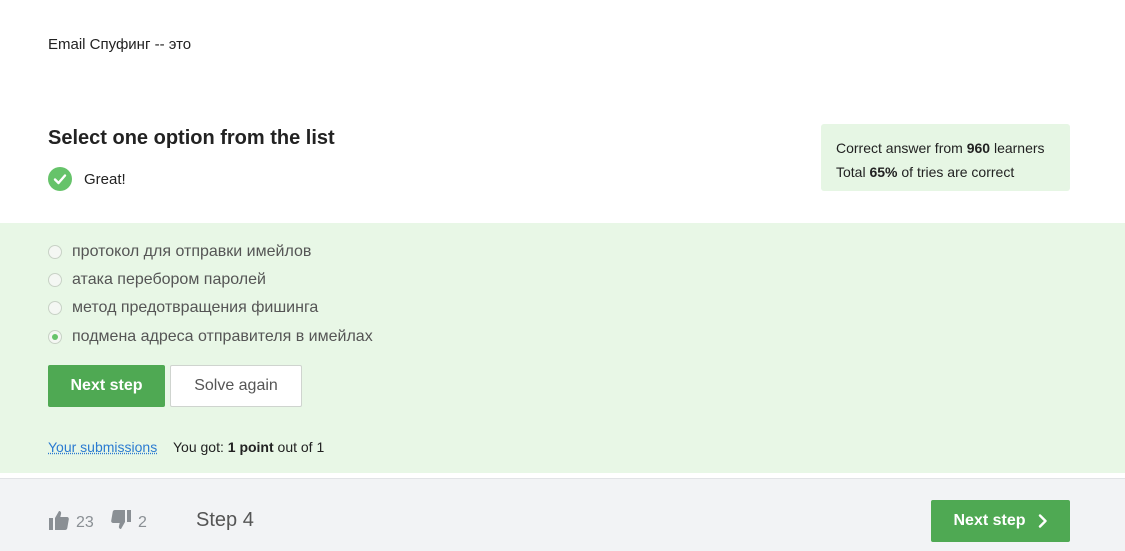 Image resolution: width=1125 pixels, height=551 pixels. I want to click on option-label: метод предотвращения фишинга, so click(195, 307).